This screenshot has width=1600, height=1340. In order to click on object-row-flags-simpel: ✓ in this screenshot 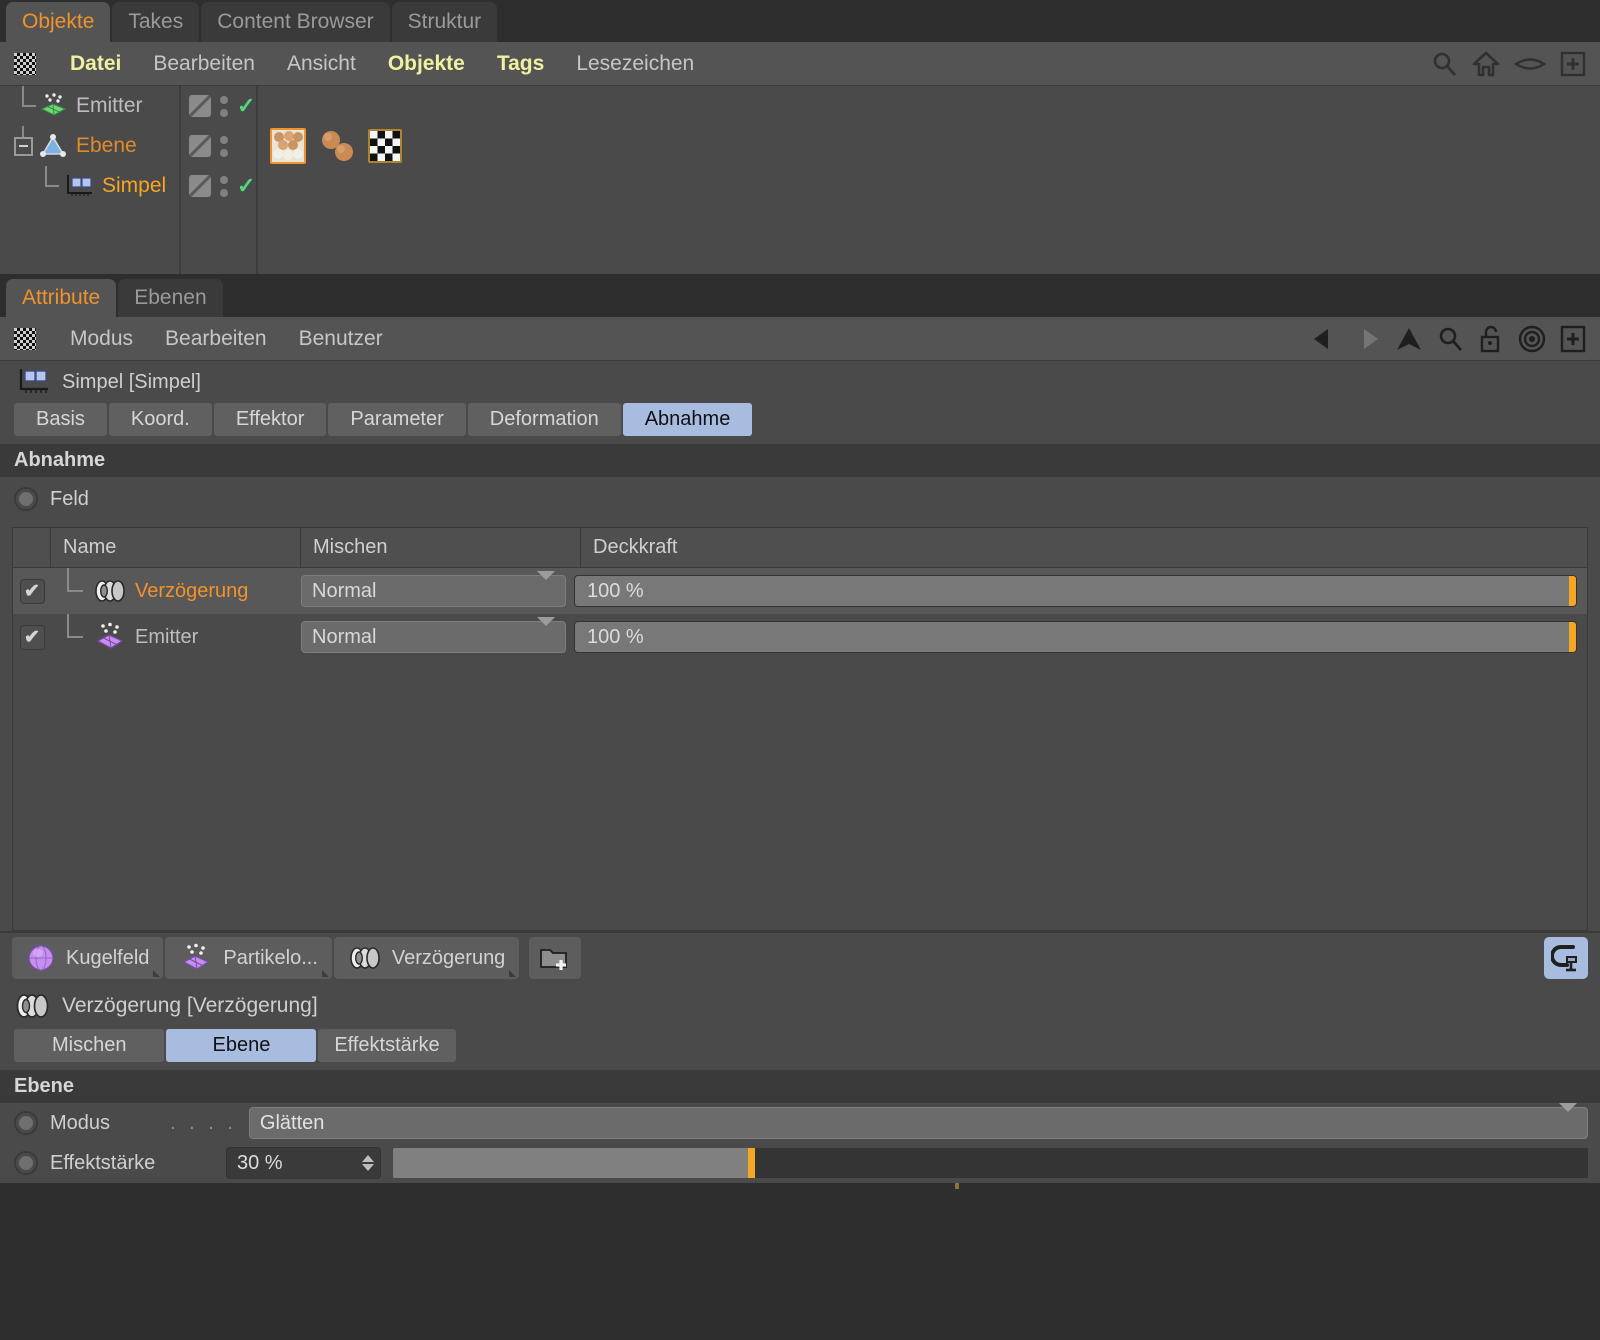, I will do `click(218, 186)`.